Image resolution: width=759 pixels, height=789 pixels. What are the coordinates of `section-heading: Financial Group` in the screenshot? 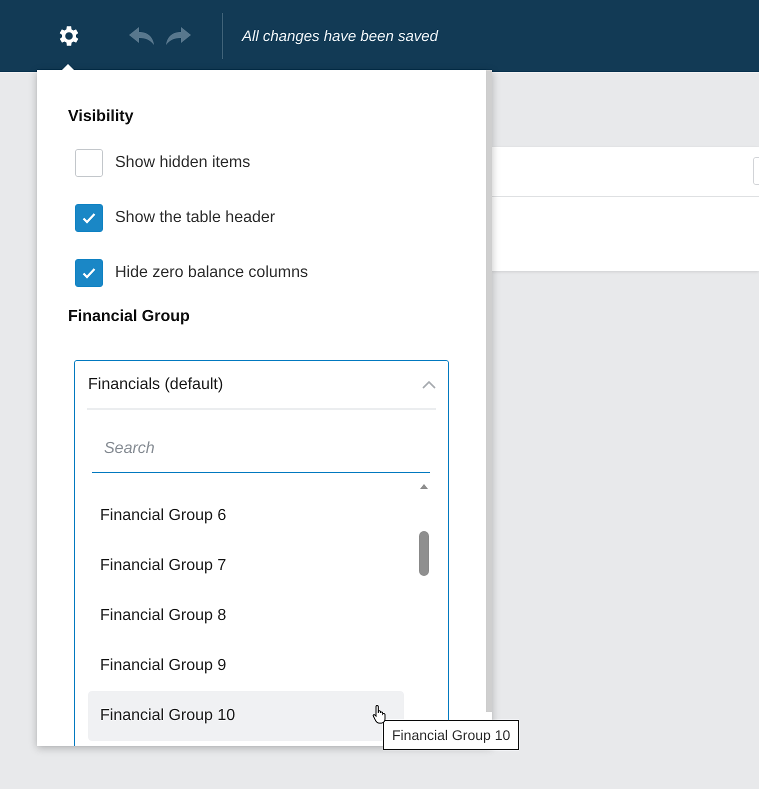 It's located at (129, 317).